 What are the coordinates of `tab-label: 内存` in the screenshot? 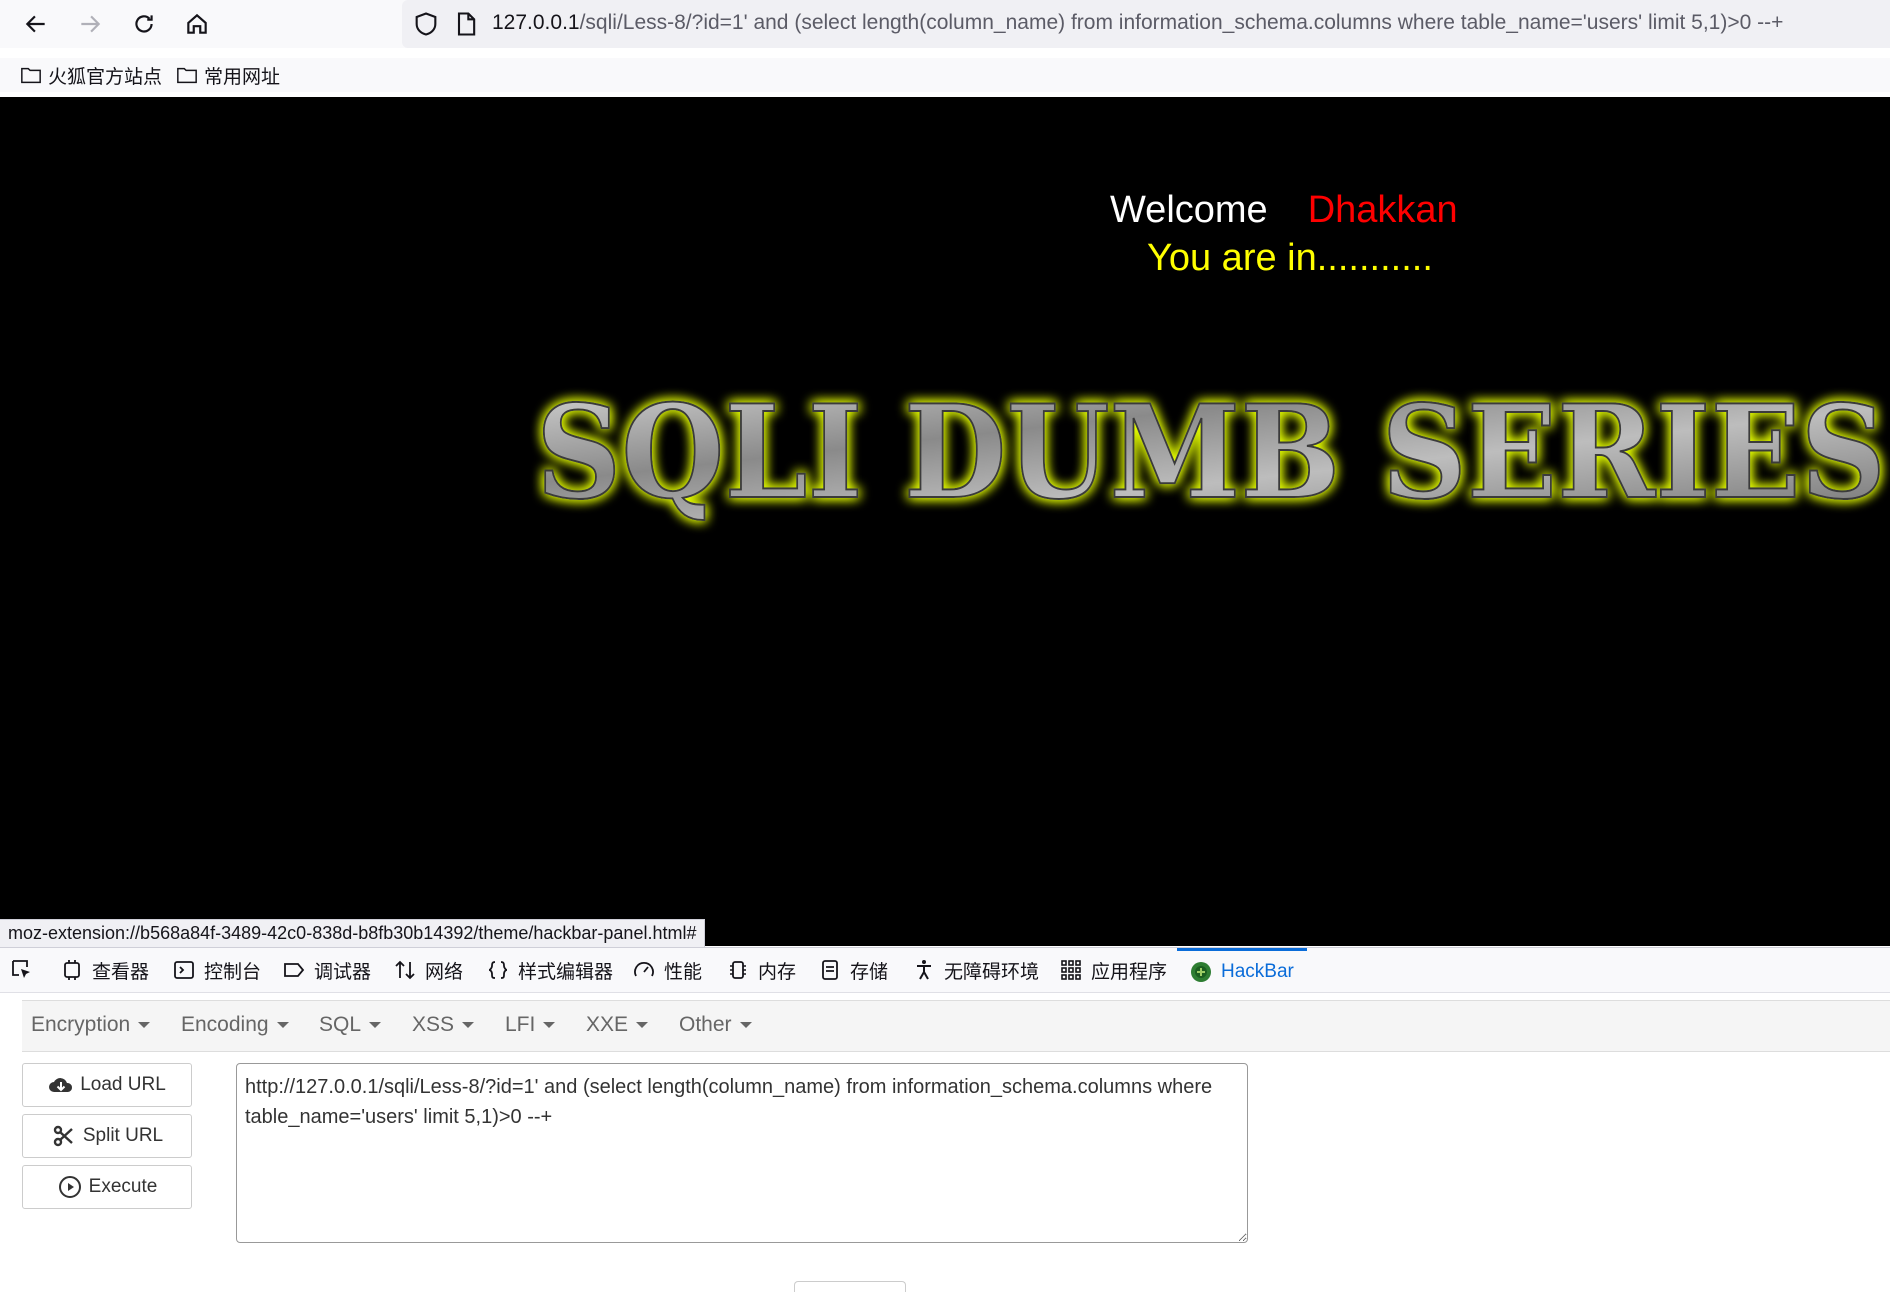 It's located at (777, 972).